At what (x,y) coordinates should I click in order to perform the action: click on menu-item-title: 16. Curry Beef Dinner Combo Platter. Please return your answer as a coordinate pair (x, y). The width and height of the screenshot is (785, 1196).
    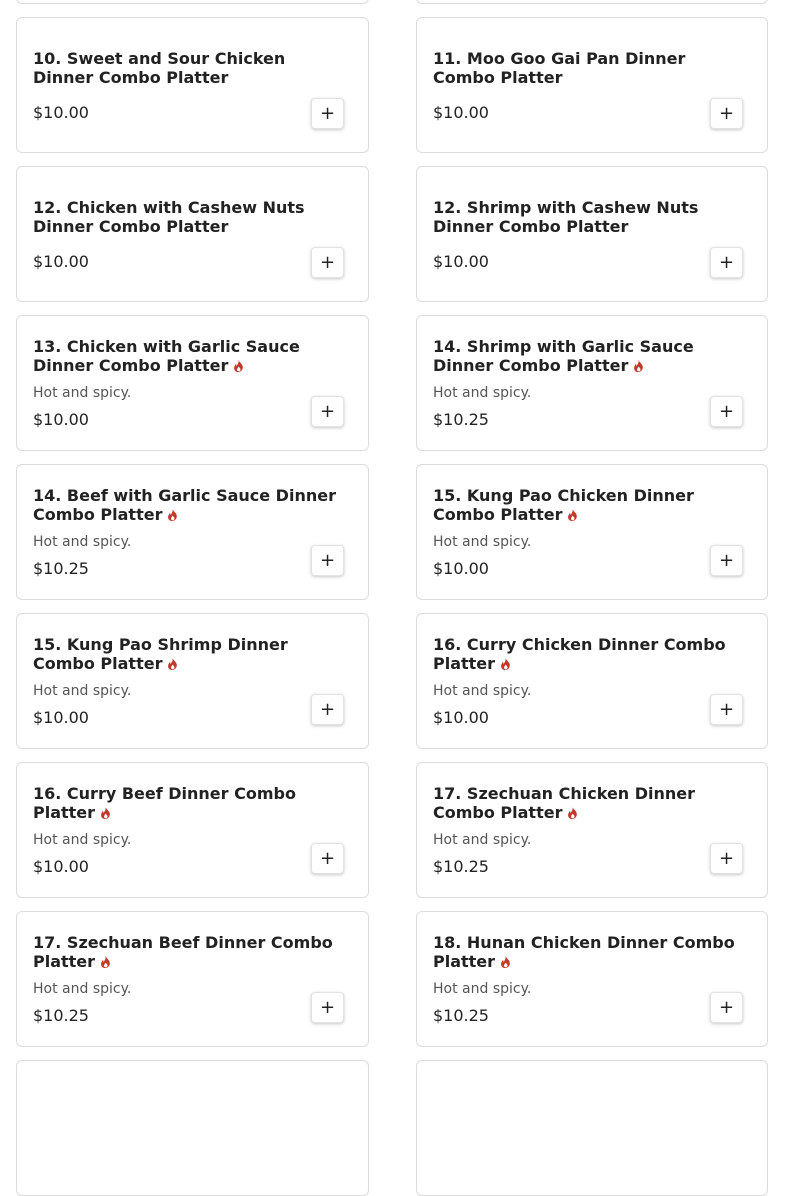
    Looking at the image, I should click on (192, 803).